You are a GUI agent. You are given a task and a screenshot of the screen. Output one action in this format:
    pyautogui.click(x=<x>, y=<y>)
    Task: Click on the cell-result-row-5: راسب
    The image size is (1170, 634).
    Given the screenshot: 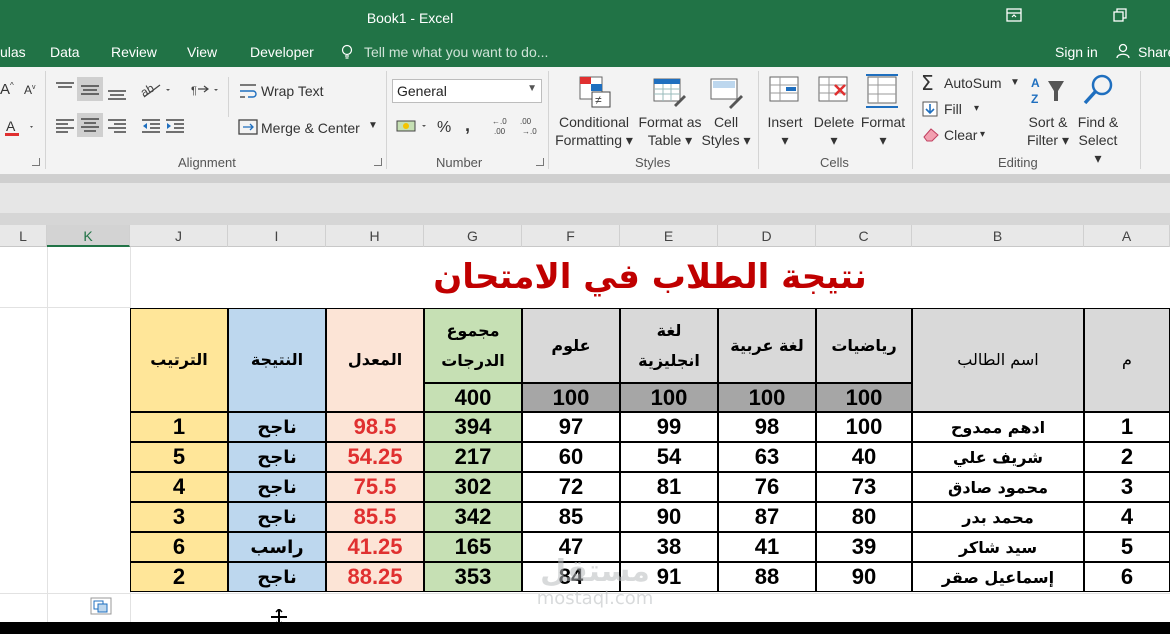 What is the action you would take?
    pyautogui.click(x=277, y=547)
    